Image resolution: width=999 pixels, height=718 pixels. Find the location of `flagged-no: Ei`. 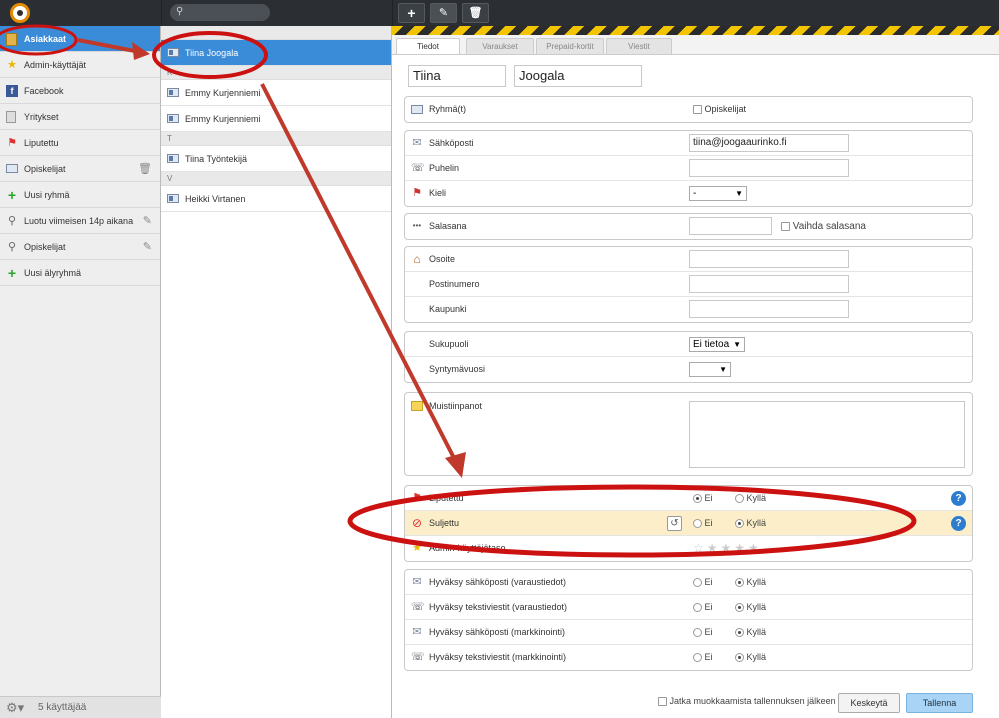

flagged-no: Ei is located at coordinates (703, 498).